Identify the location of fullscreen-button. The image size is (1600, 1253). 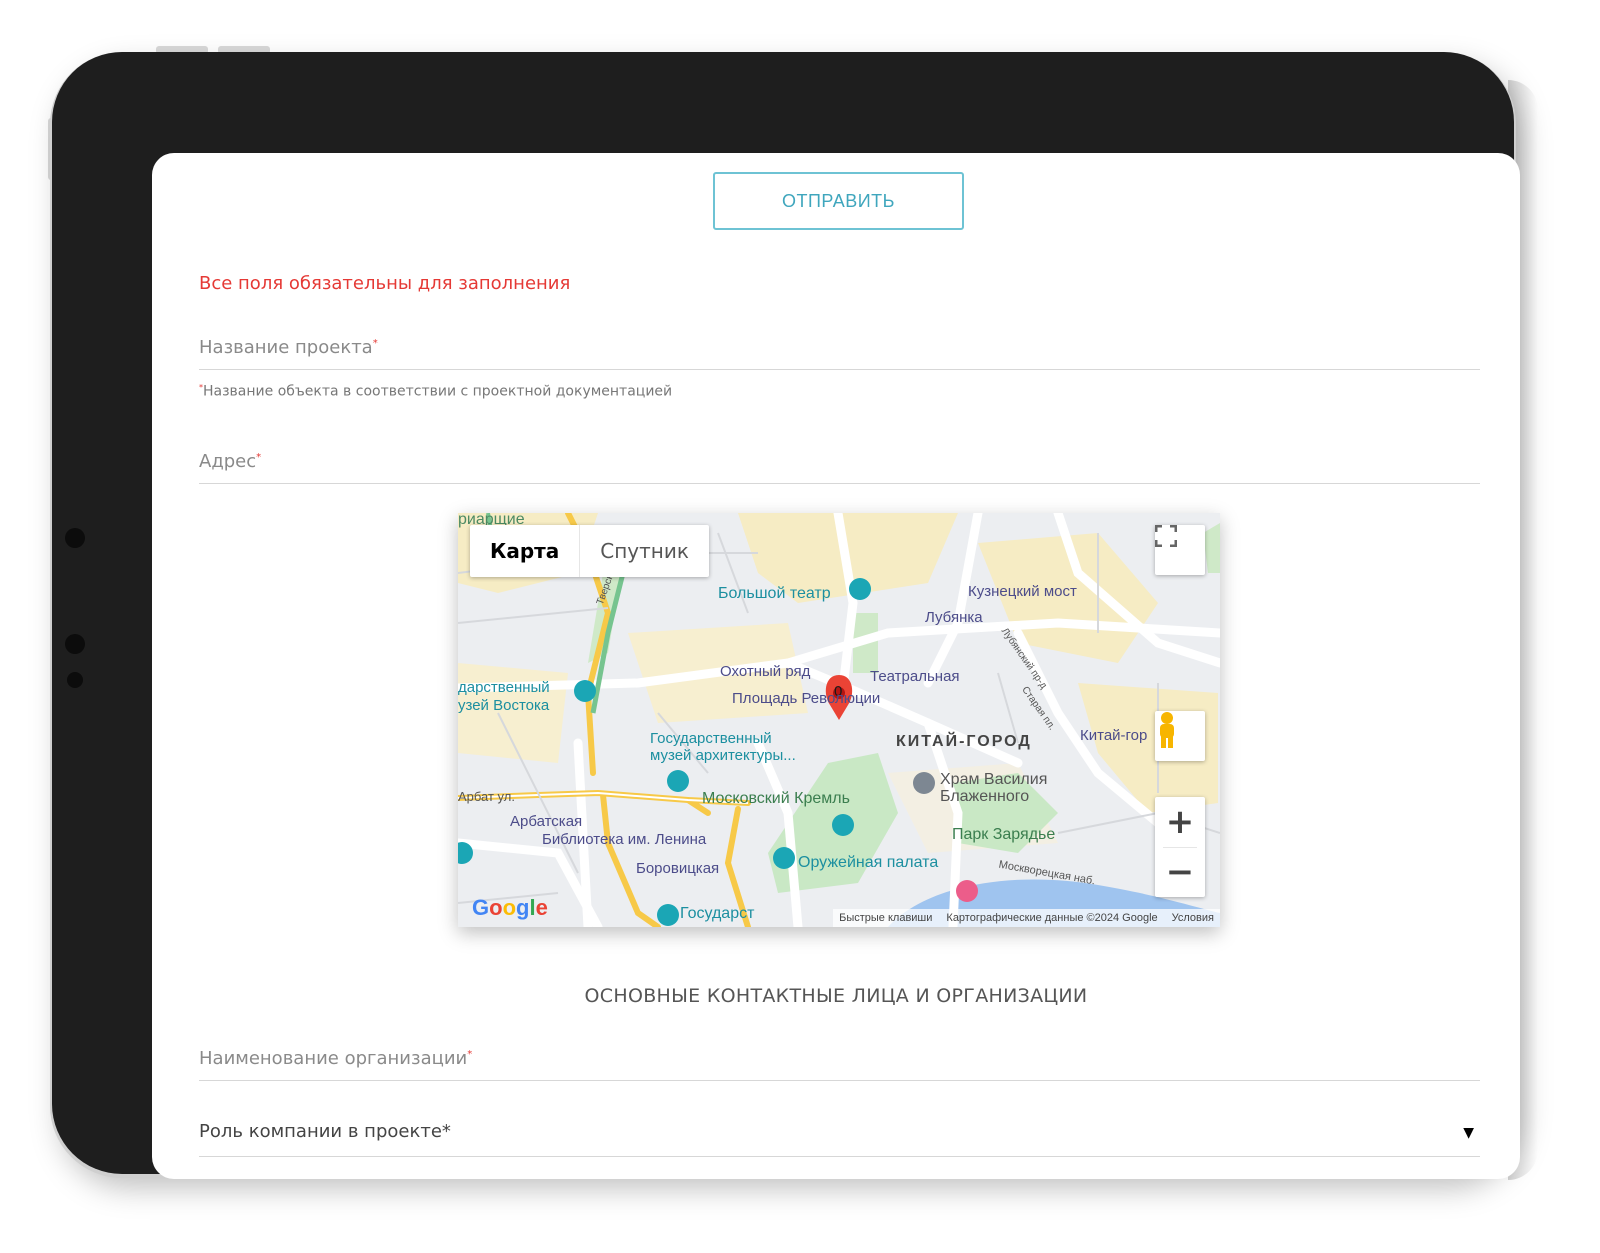
(1180, 550).